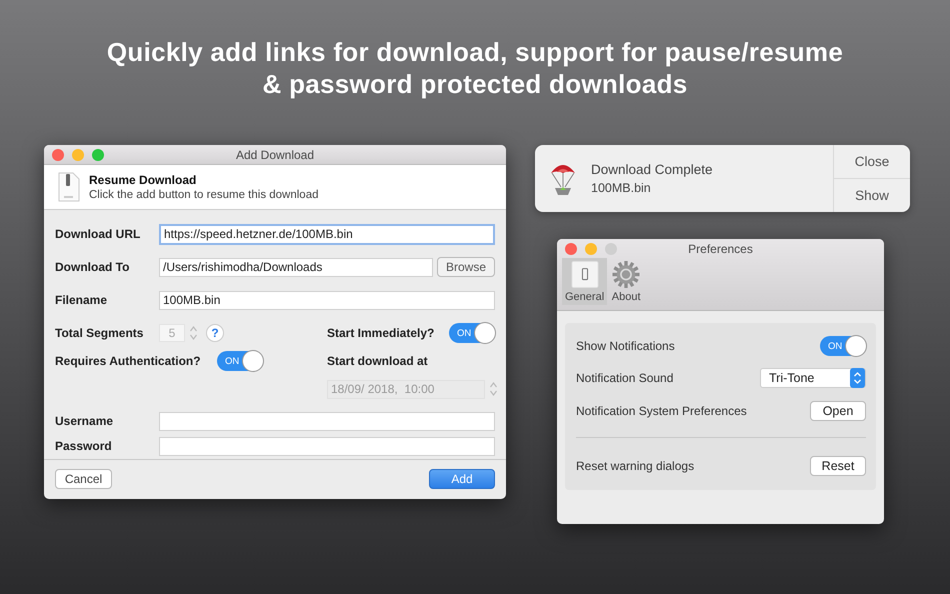 This screenshot has width=950, height=594. I want to click on header-title: Resume Download, so click(143, 180).